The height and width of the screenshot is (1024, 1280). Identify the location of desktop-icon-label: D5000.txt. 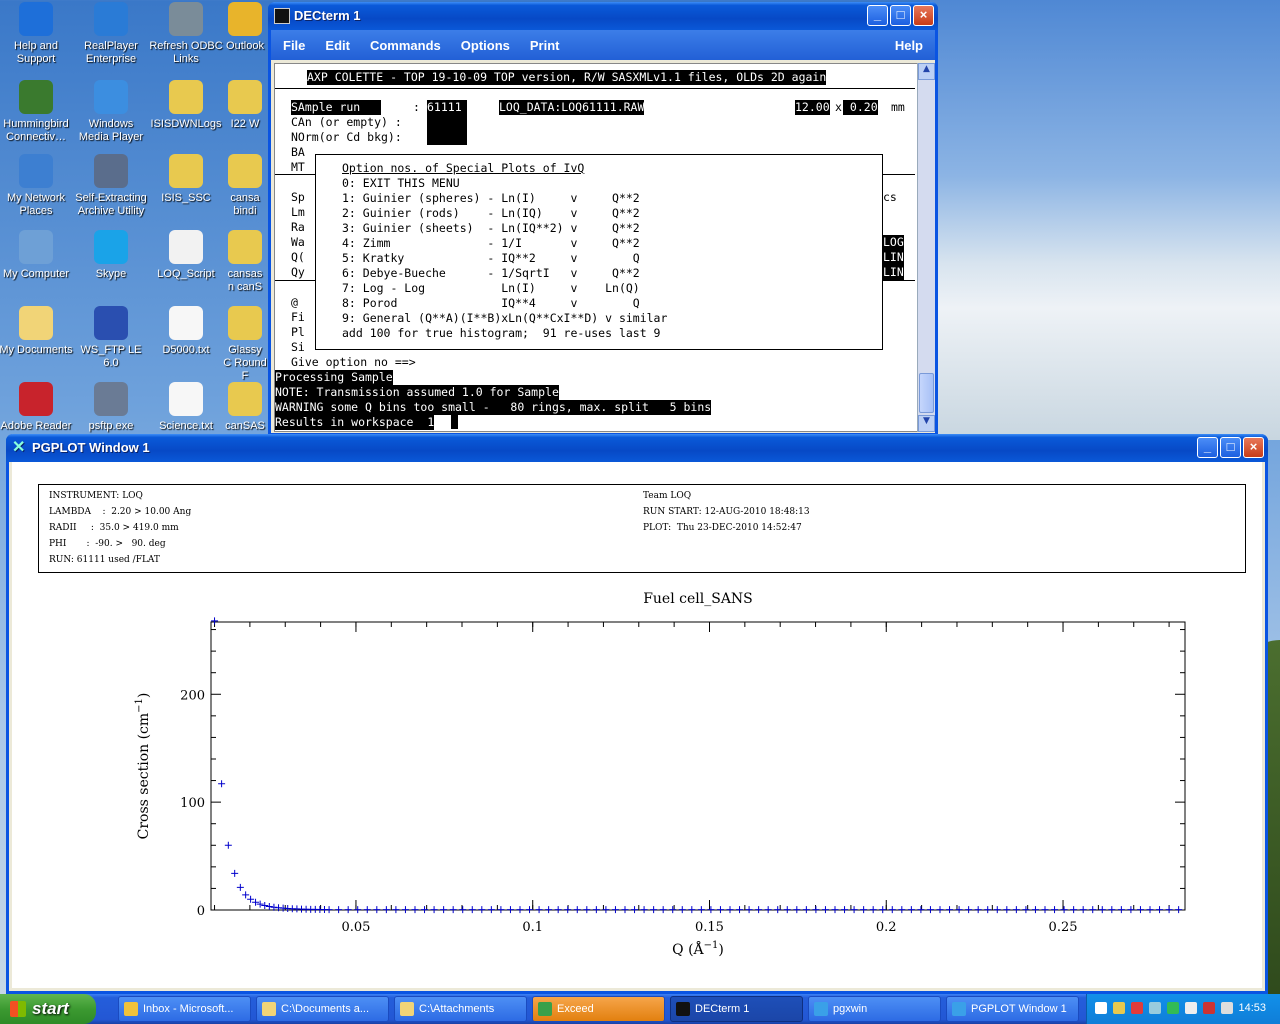
(186, 350).